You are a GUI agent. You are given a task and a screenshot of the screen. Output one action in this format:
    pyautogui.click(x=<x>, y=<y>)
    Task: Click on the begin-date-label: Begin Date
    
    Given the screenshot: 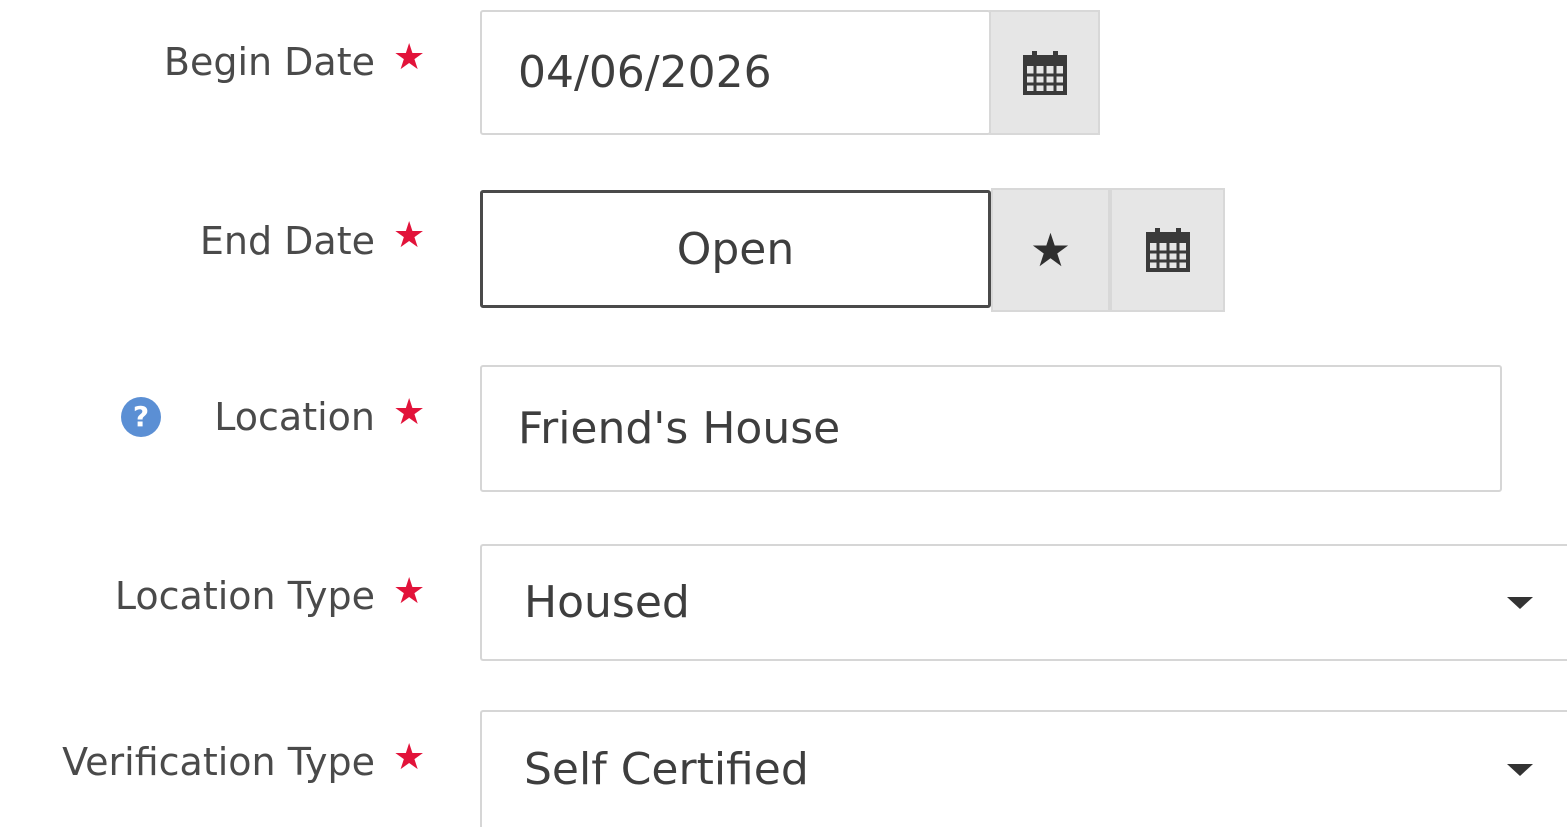 What is the action you would take?
    pyautogui.click(x=269, y=62)
    